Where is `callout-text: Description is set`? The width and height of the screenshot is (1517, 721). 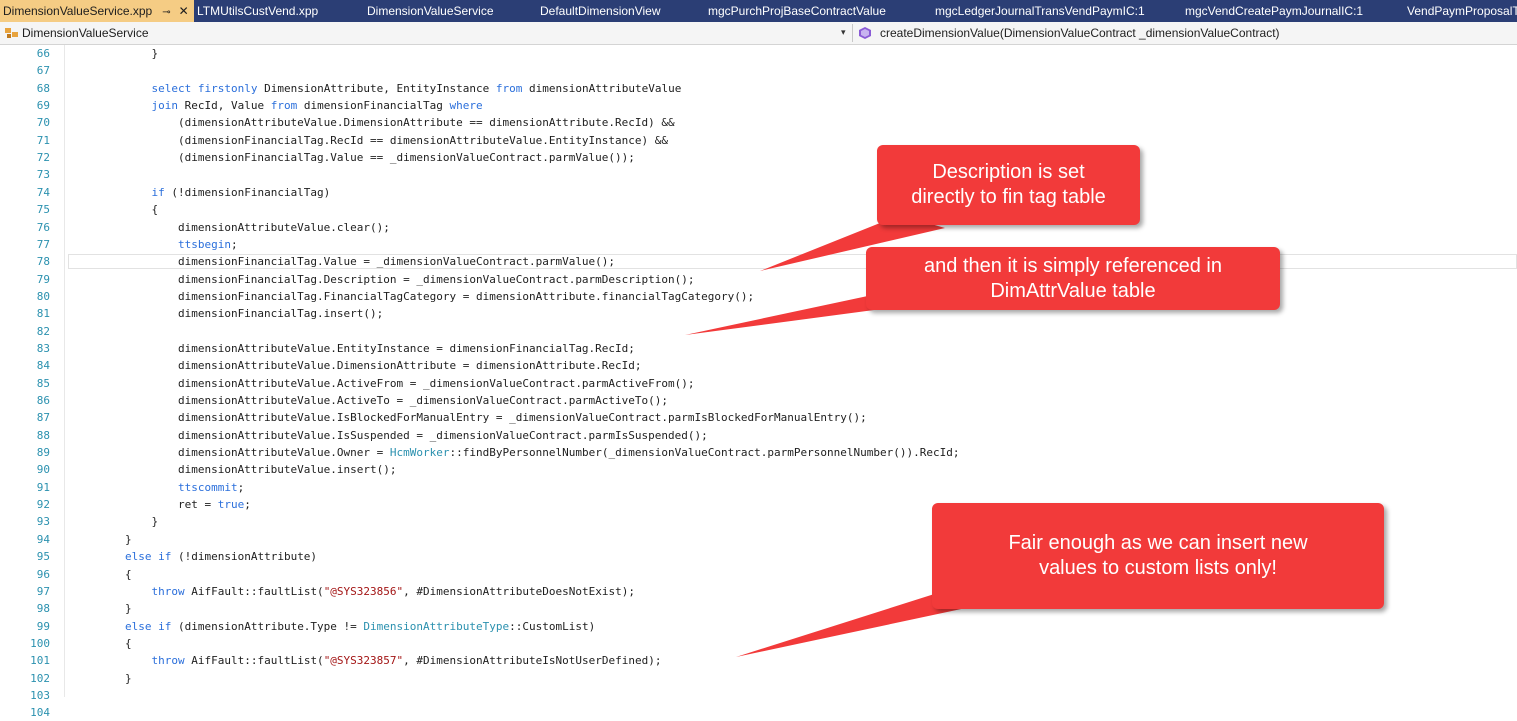 callout-text: Description is set is located at coordinates (1008, 172).